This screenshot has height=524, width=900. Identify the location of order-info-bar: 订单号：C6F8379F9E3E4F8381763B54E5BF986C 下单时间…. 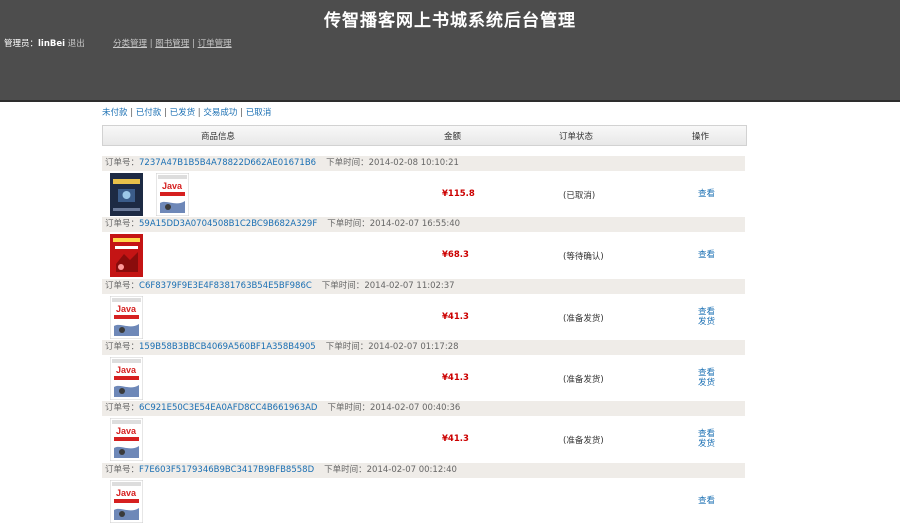
(423, 286).